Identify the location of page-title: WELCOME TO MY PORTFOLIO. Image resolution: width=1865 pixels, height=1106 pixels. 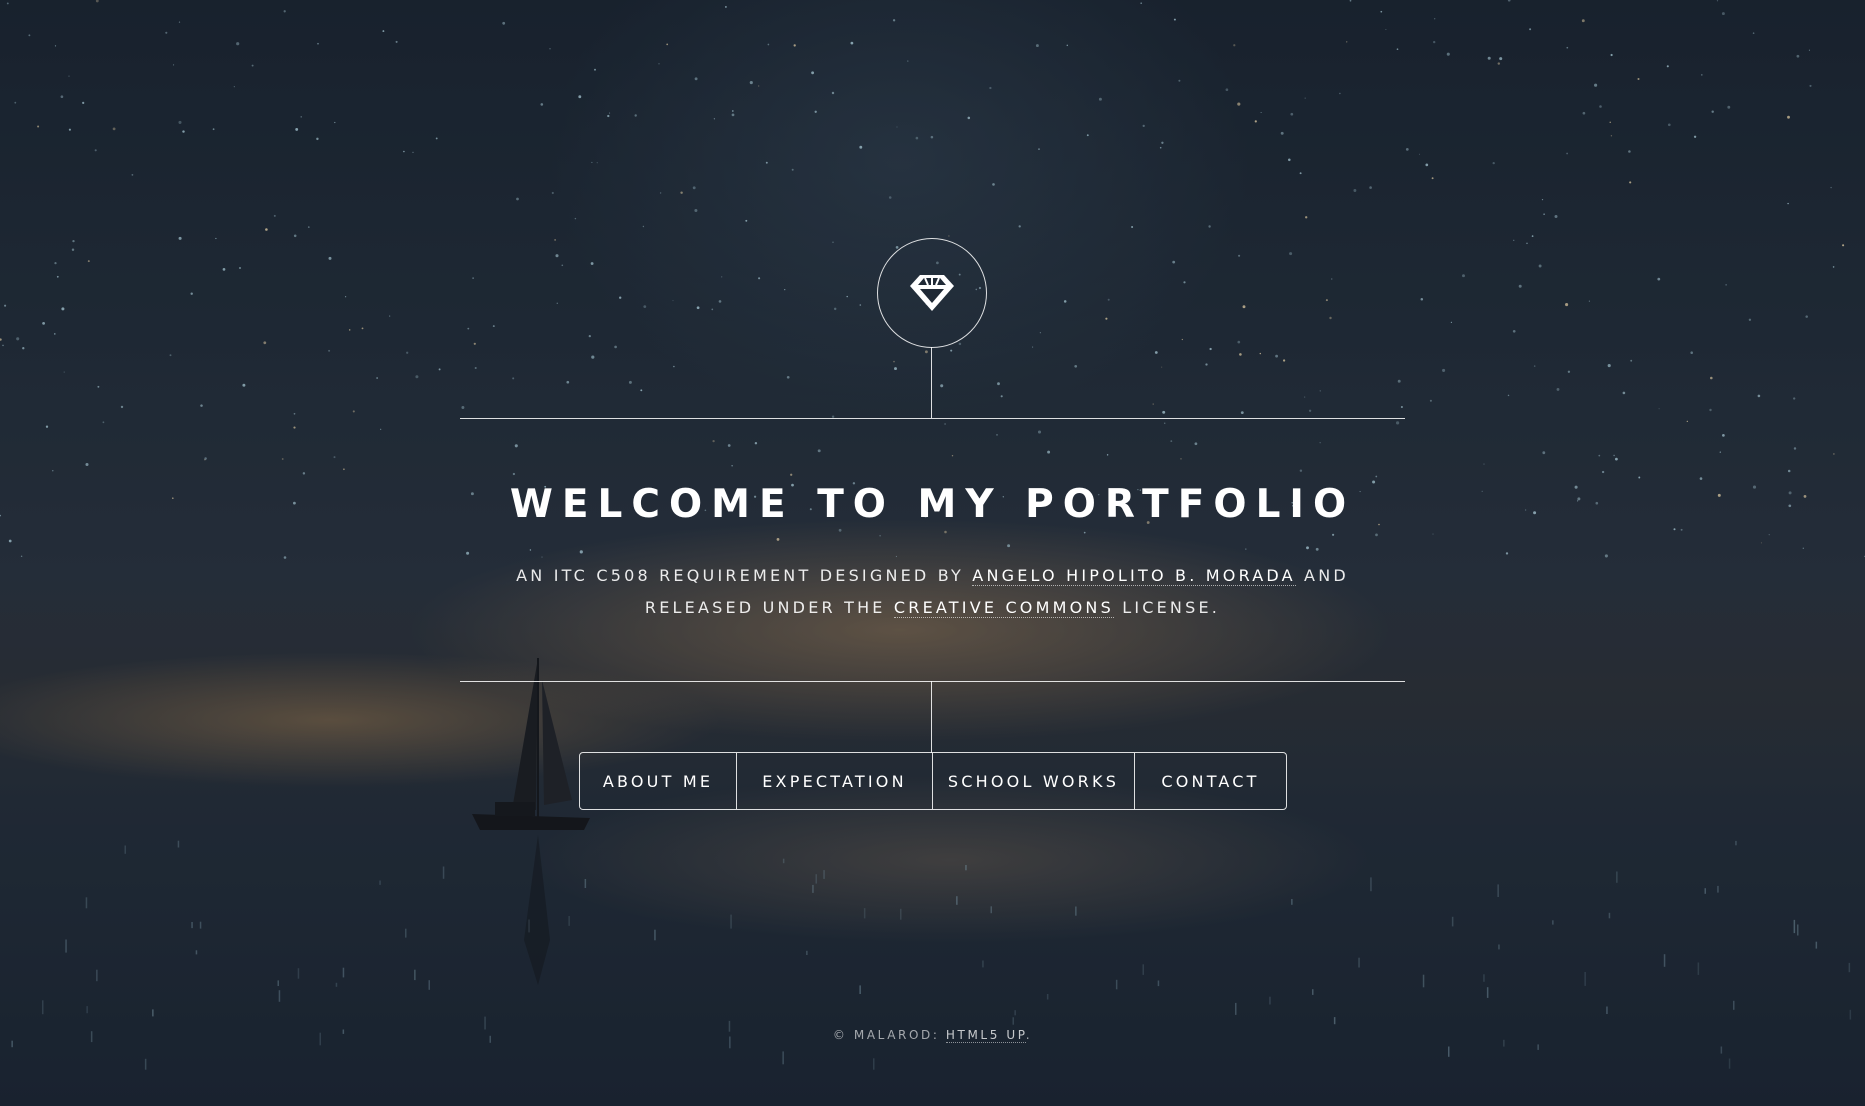
(932, 504).